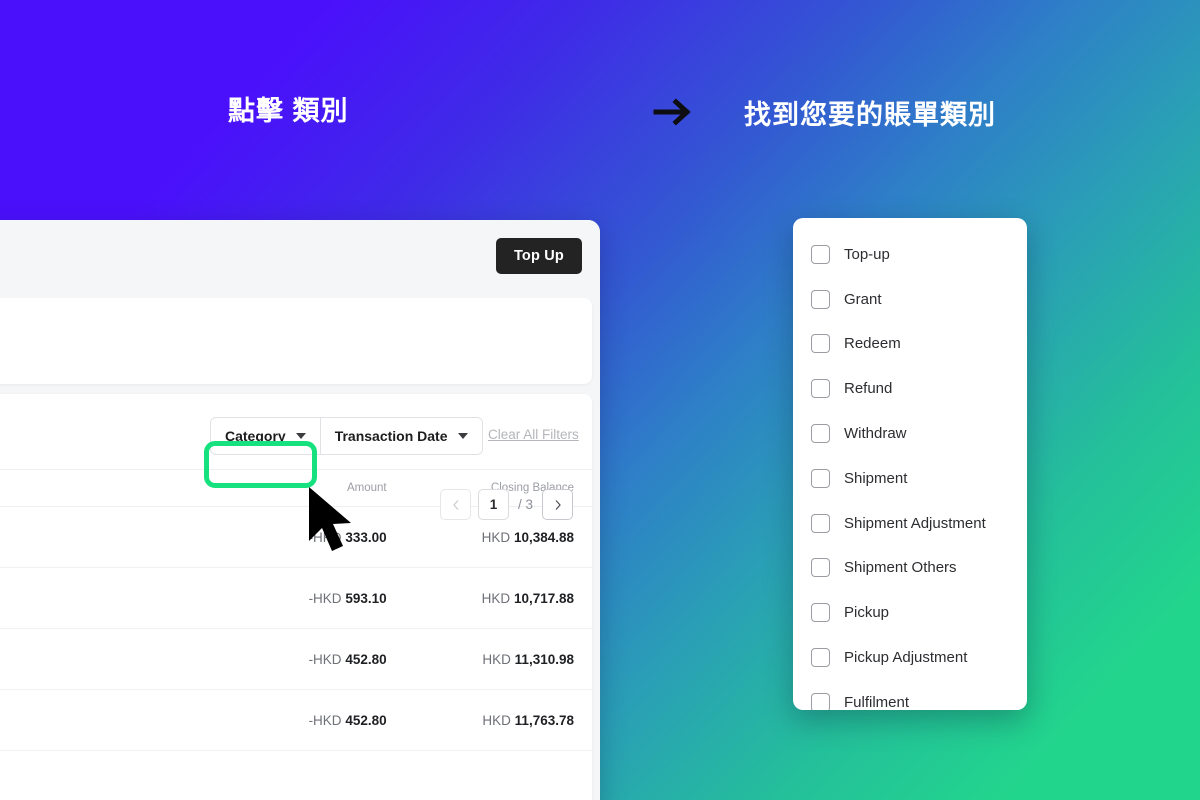 This screenshot has width=1200, height=800. I want to click on dropdown-option-label: Pickup Adjustment, so click(906, 658).